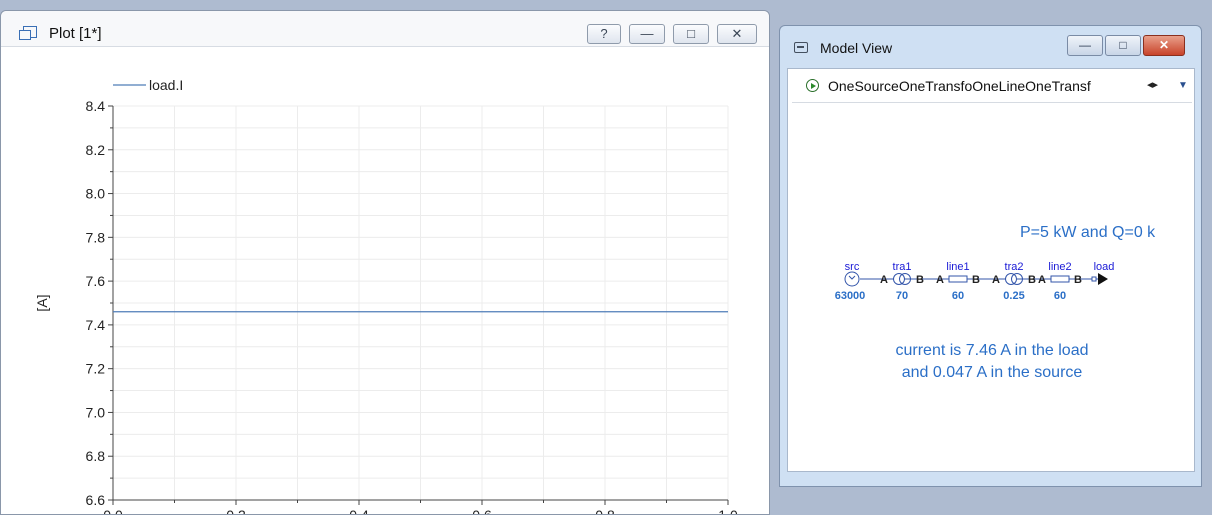 The image size is (1212, 515). Describe the element at coordinates (96, 194) in the screenshot. I see `y-tick-label: 8.0` at that location.